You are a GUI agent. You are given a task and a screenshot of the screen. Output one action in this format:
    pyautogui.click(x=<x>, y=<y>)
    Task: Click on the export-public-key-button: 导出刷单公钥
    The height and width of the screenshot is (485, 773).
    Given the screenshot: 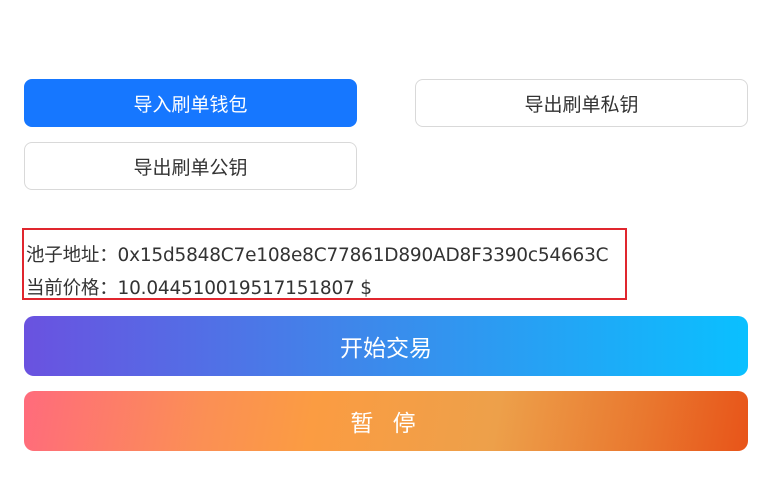 What is the action you would take?
    pyautogui.click(x=190, y=166)
    